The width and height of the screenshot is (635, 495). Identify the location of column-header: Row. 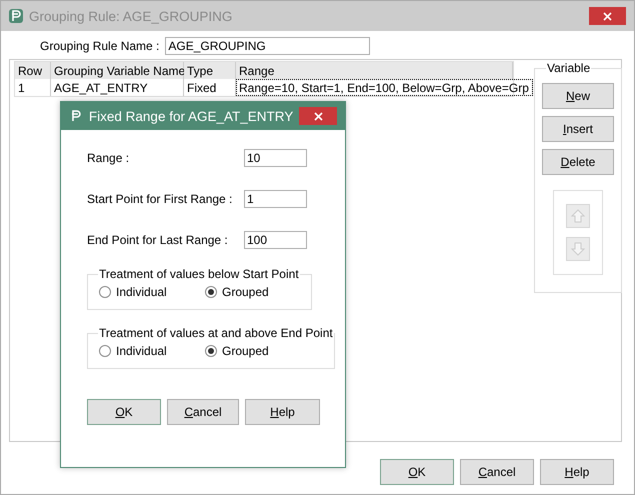
(33, 70).